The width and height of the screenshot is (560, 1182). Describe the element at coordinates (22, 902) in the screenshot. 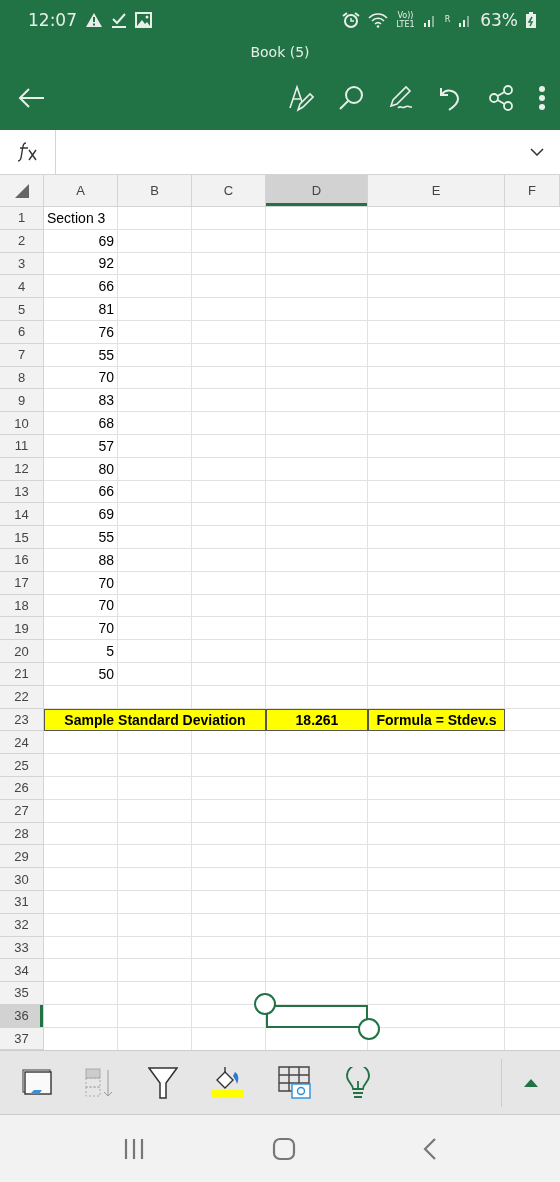

I see `row-number: 31` at that location.